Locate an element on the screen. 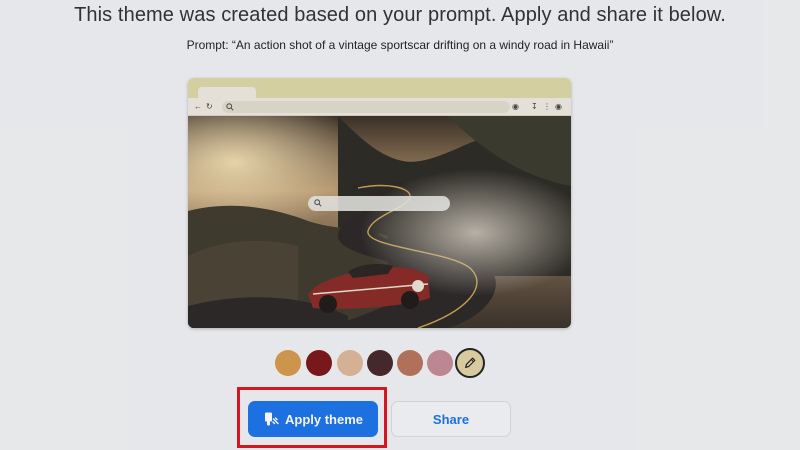 This screenshot has height=450, width=800. swatch-dark-red is located at coordinates (319, 363).